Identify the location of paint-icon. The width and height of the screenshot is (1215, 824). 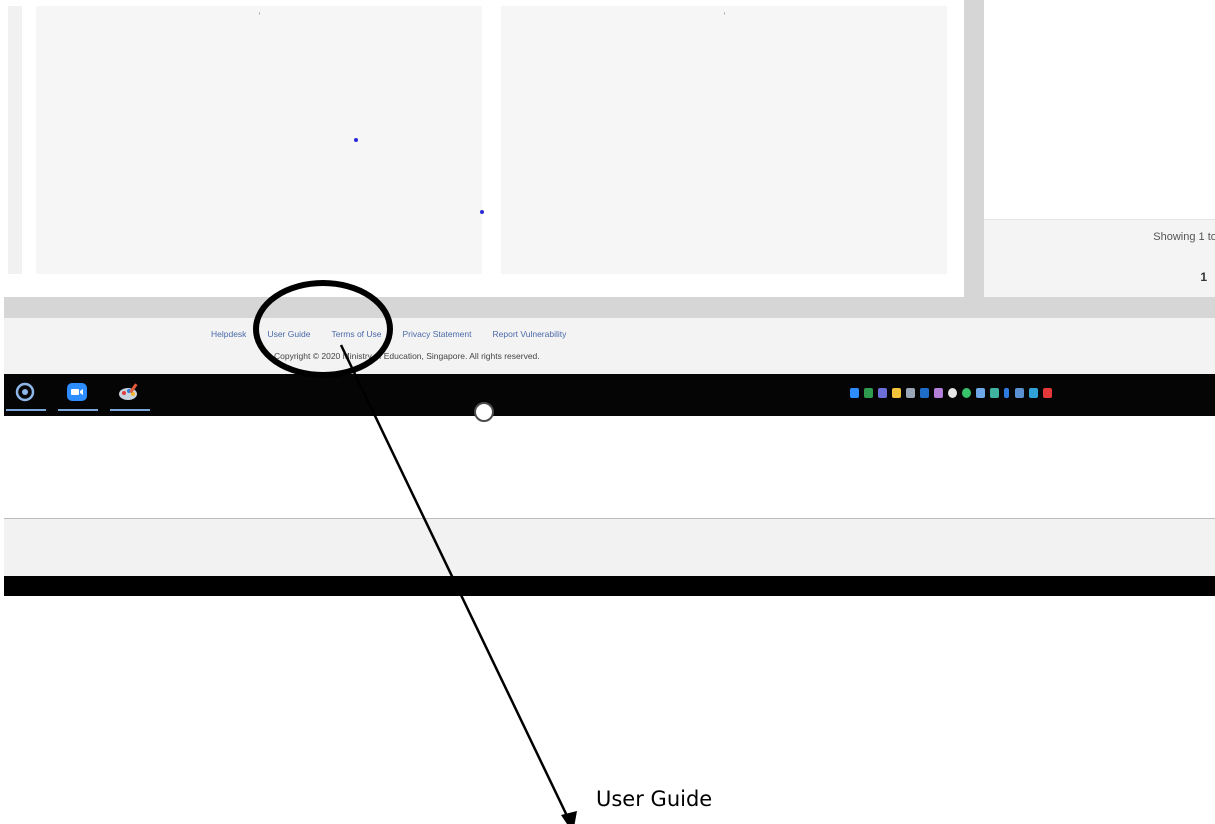
(129, 392).